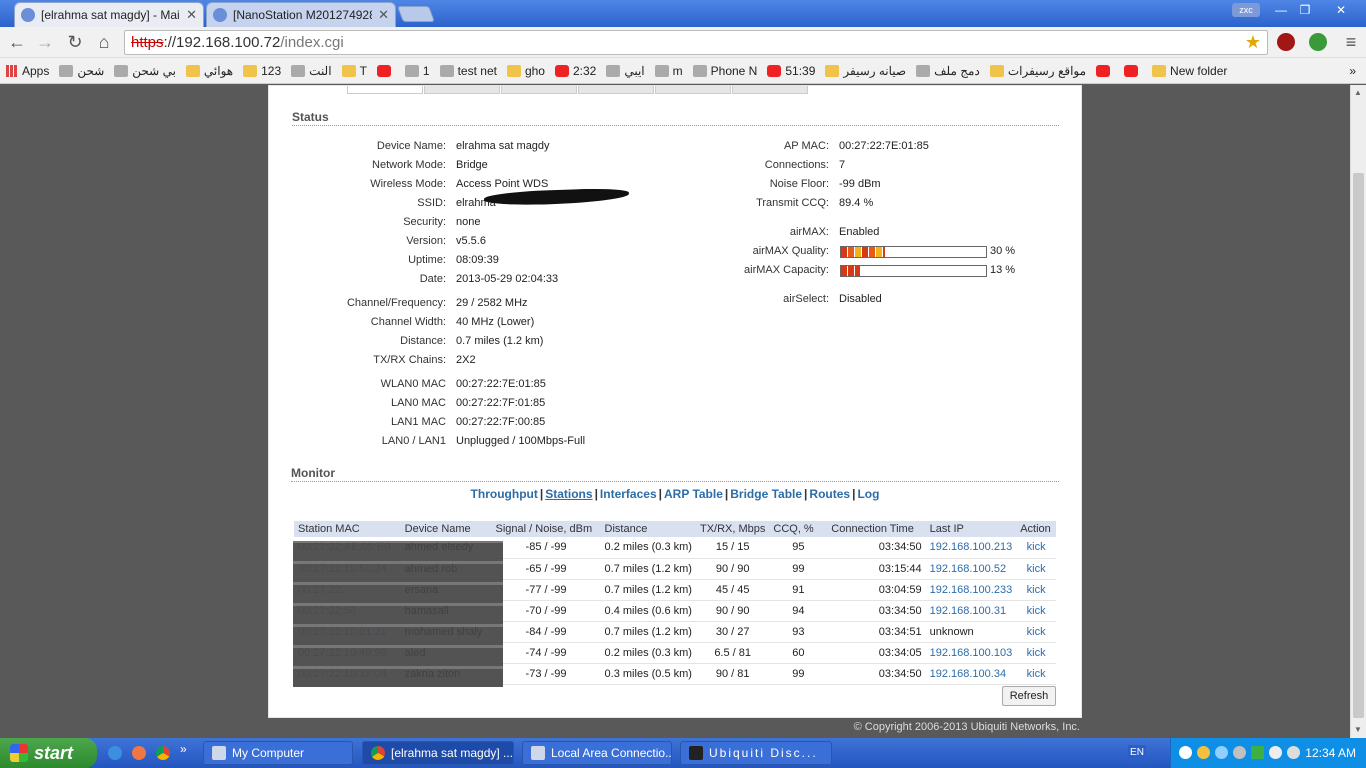 Image resolution: width=1366 pixels, height=768 pixels. I want to click on tray-warning-icon, so click(1257, 752).